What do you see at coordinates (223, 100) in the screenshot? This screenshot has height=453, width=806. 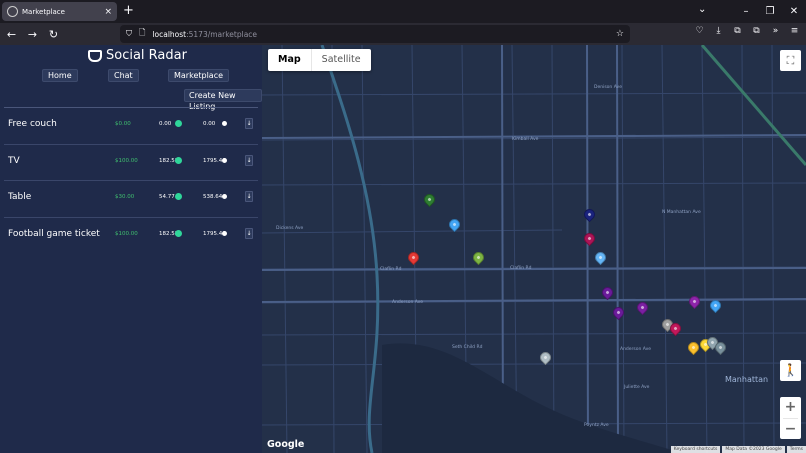 I see `create-listing-button: Create New Listing` at bounding box center [223, 100].